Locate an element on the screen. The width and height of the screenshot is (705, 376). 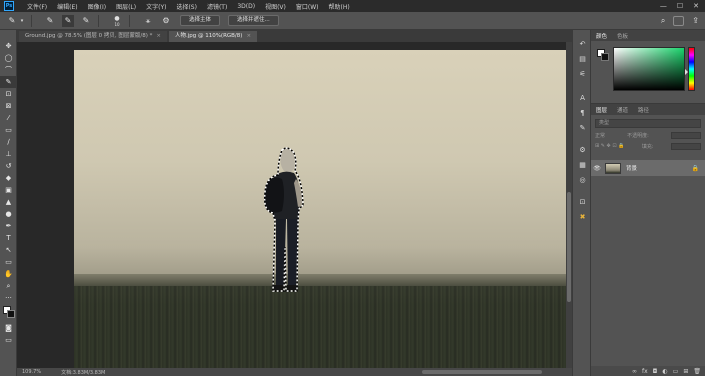
styles-icon: ▦ is located at coordinates (582, 165).